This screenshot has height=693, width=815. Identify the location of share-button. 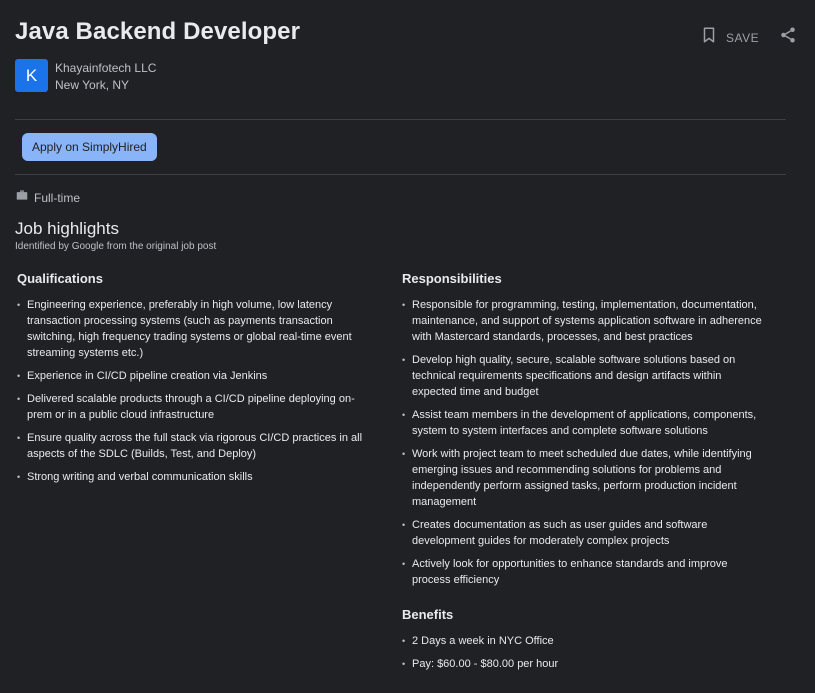
(788, 37).